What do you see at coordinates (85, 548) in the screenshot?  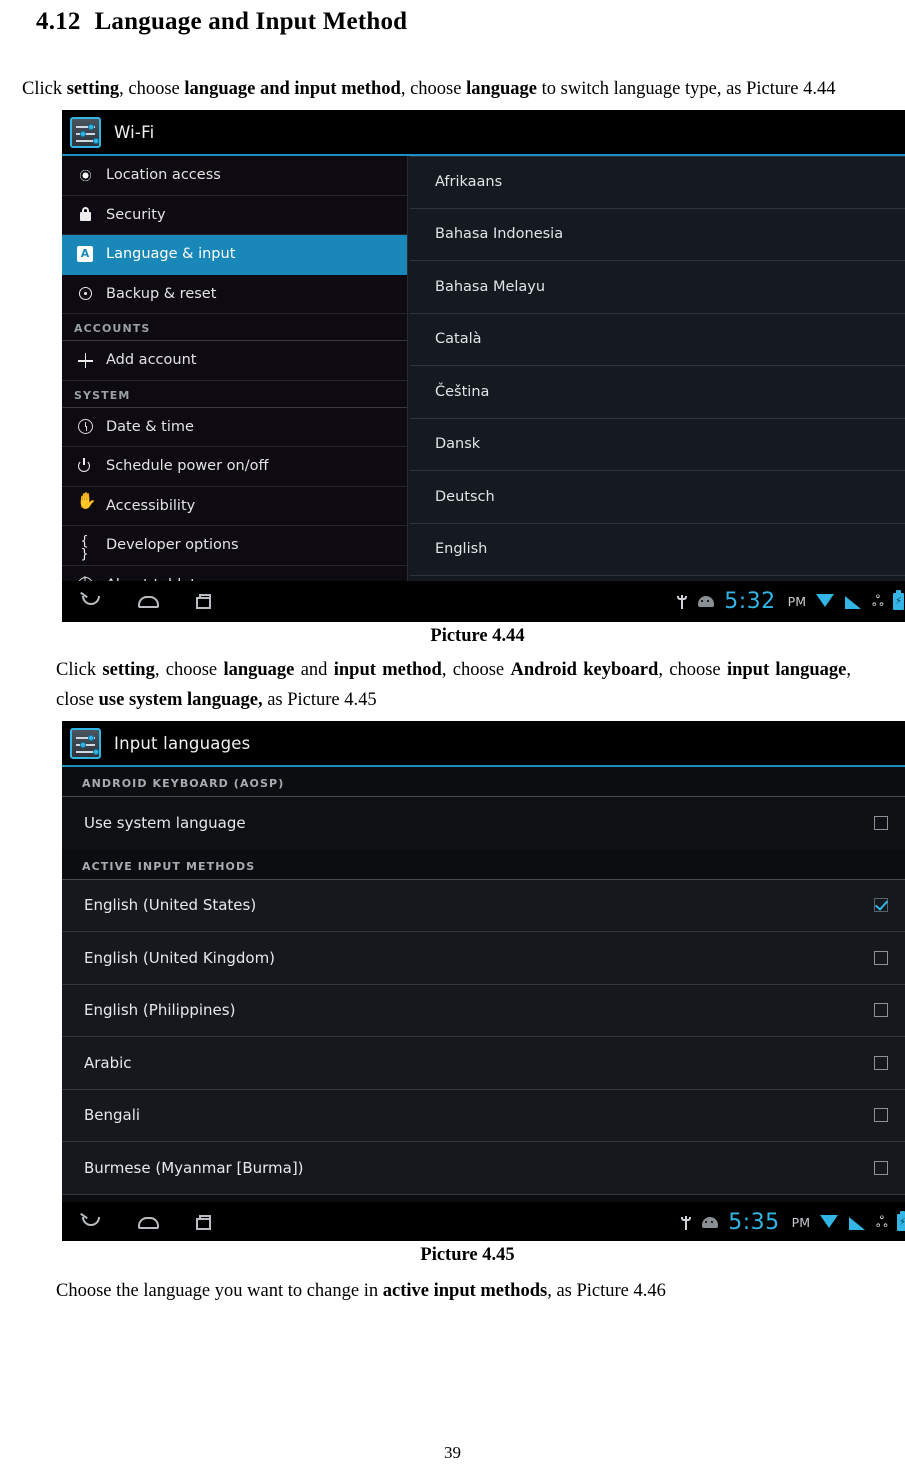 I see `braces-icon` at bounding box center [85, 548].